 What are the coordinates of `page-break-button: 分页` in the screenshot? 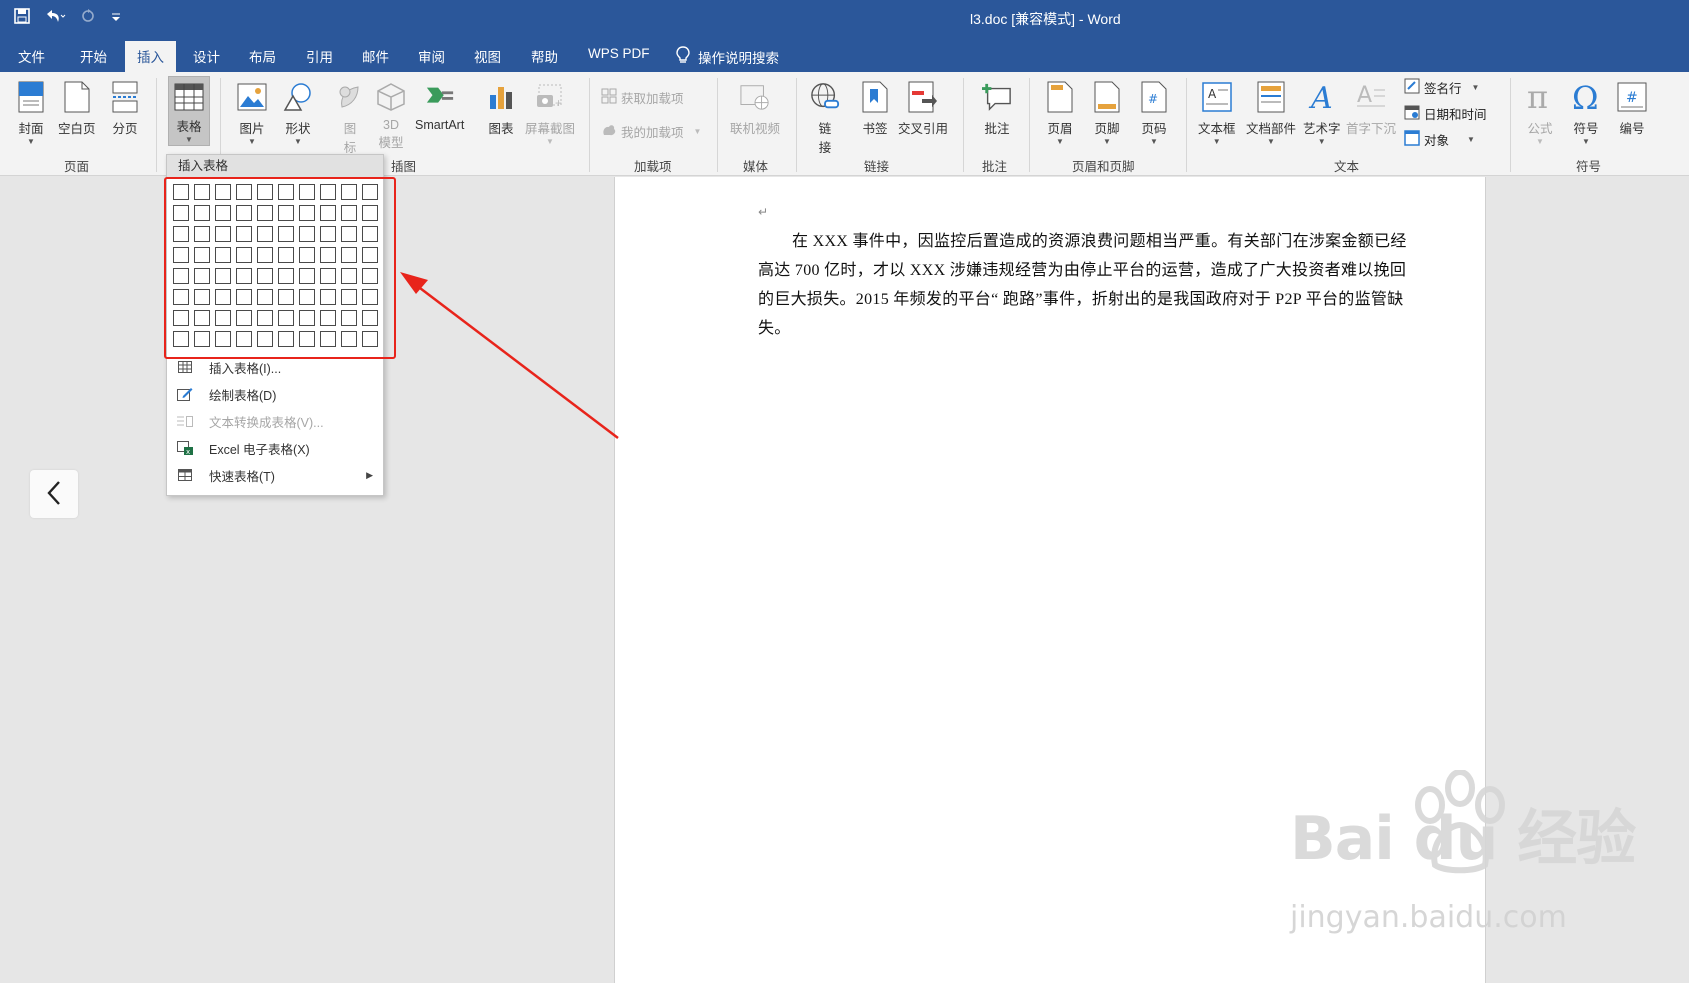 It's located at (125, 108).